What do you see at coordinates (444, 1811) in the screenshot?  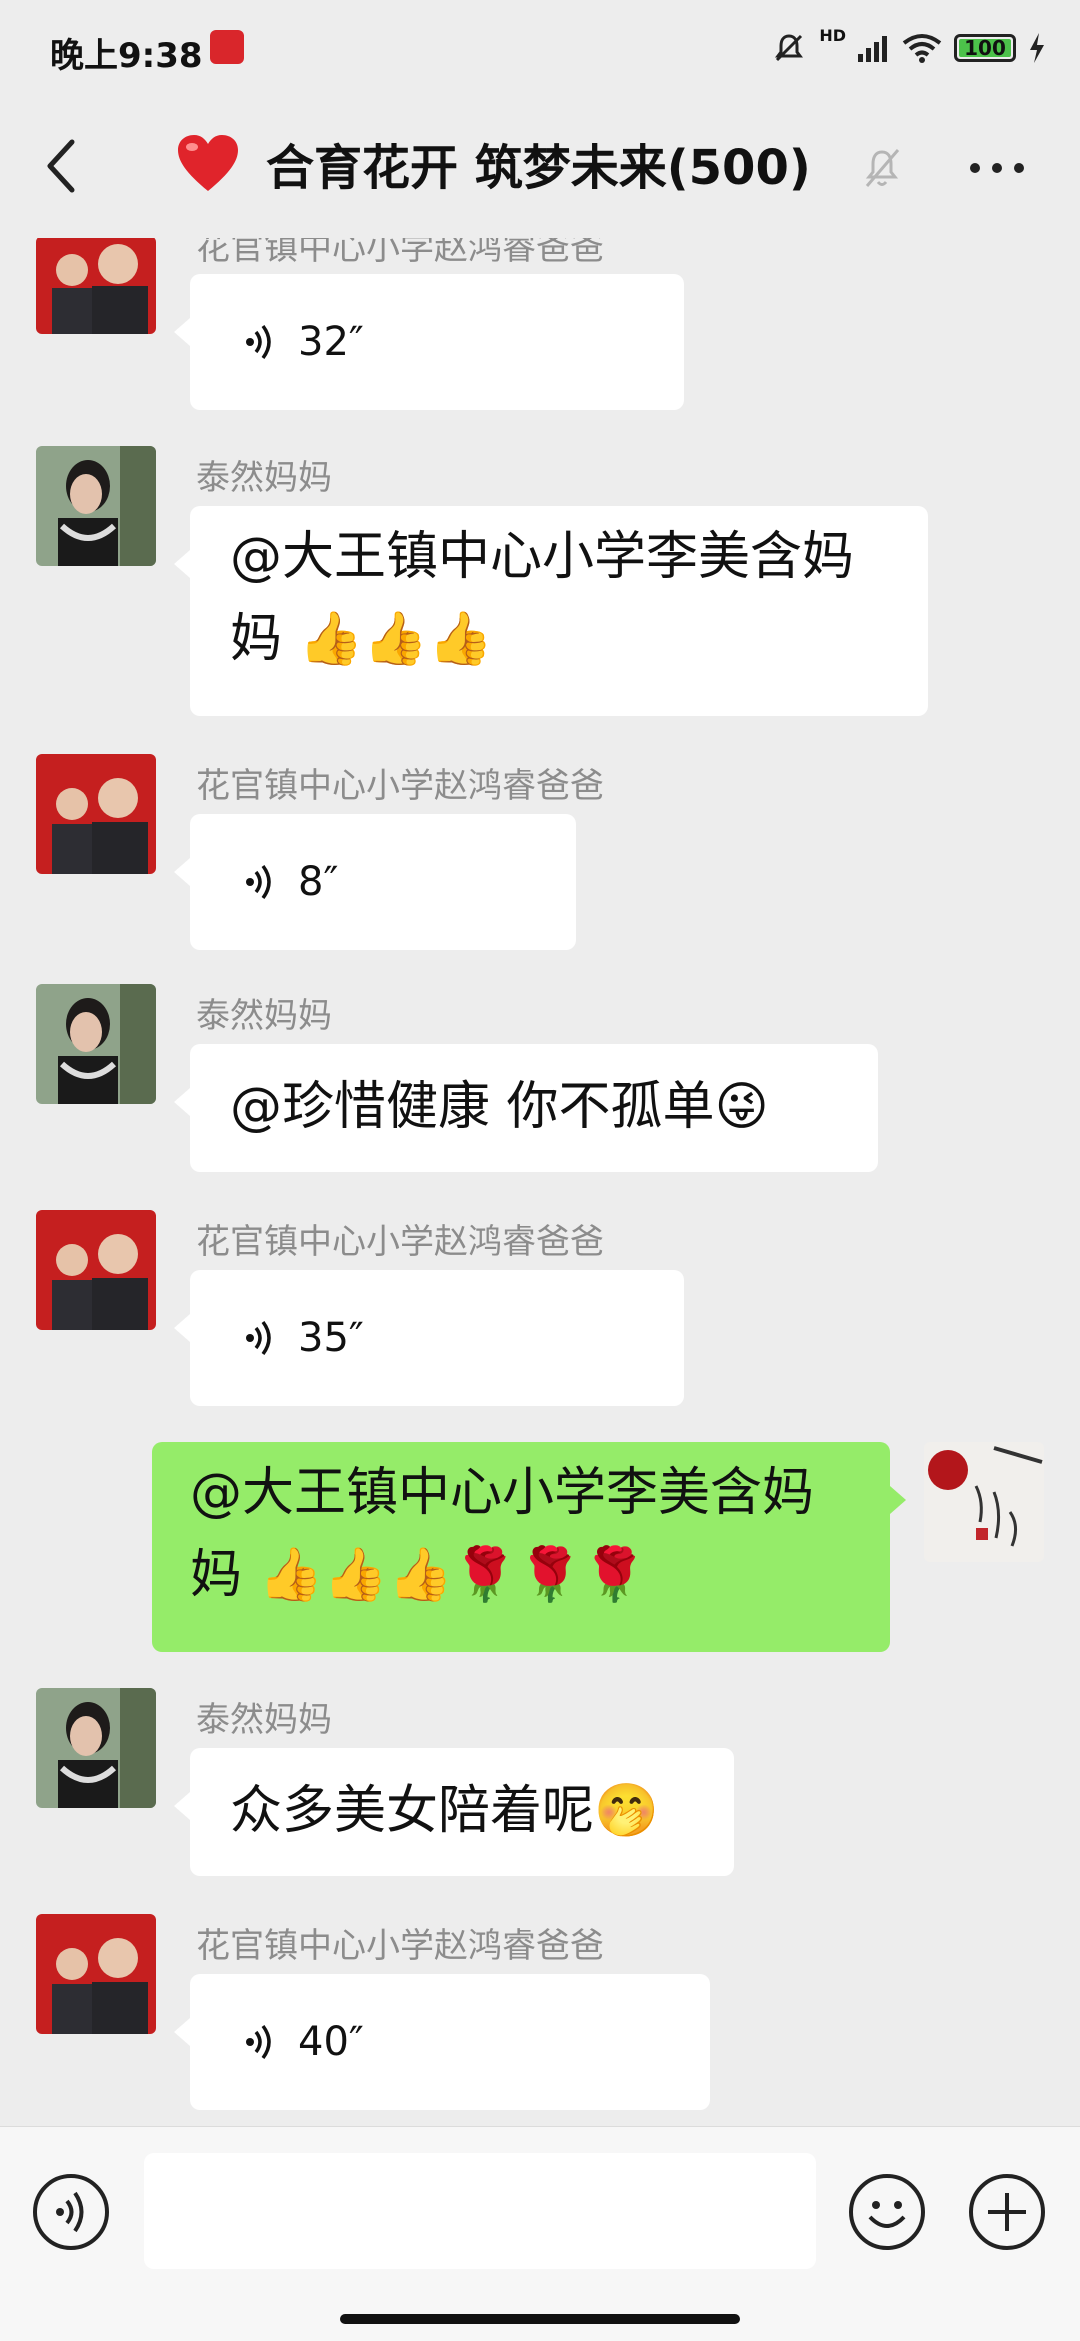 I see `message-text: 众多美女陪着呢🤭` at bounding box center [444, 1811].